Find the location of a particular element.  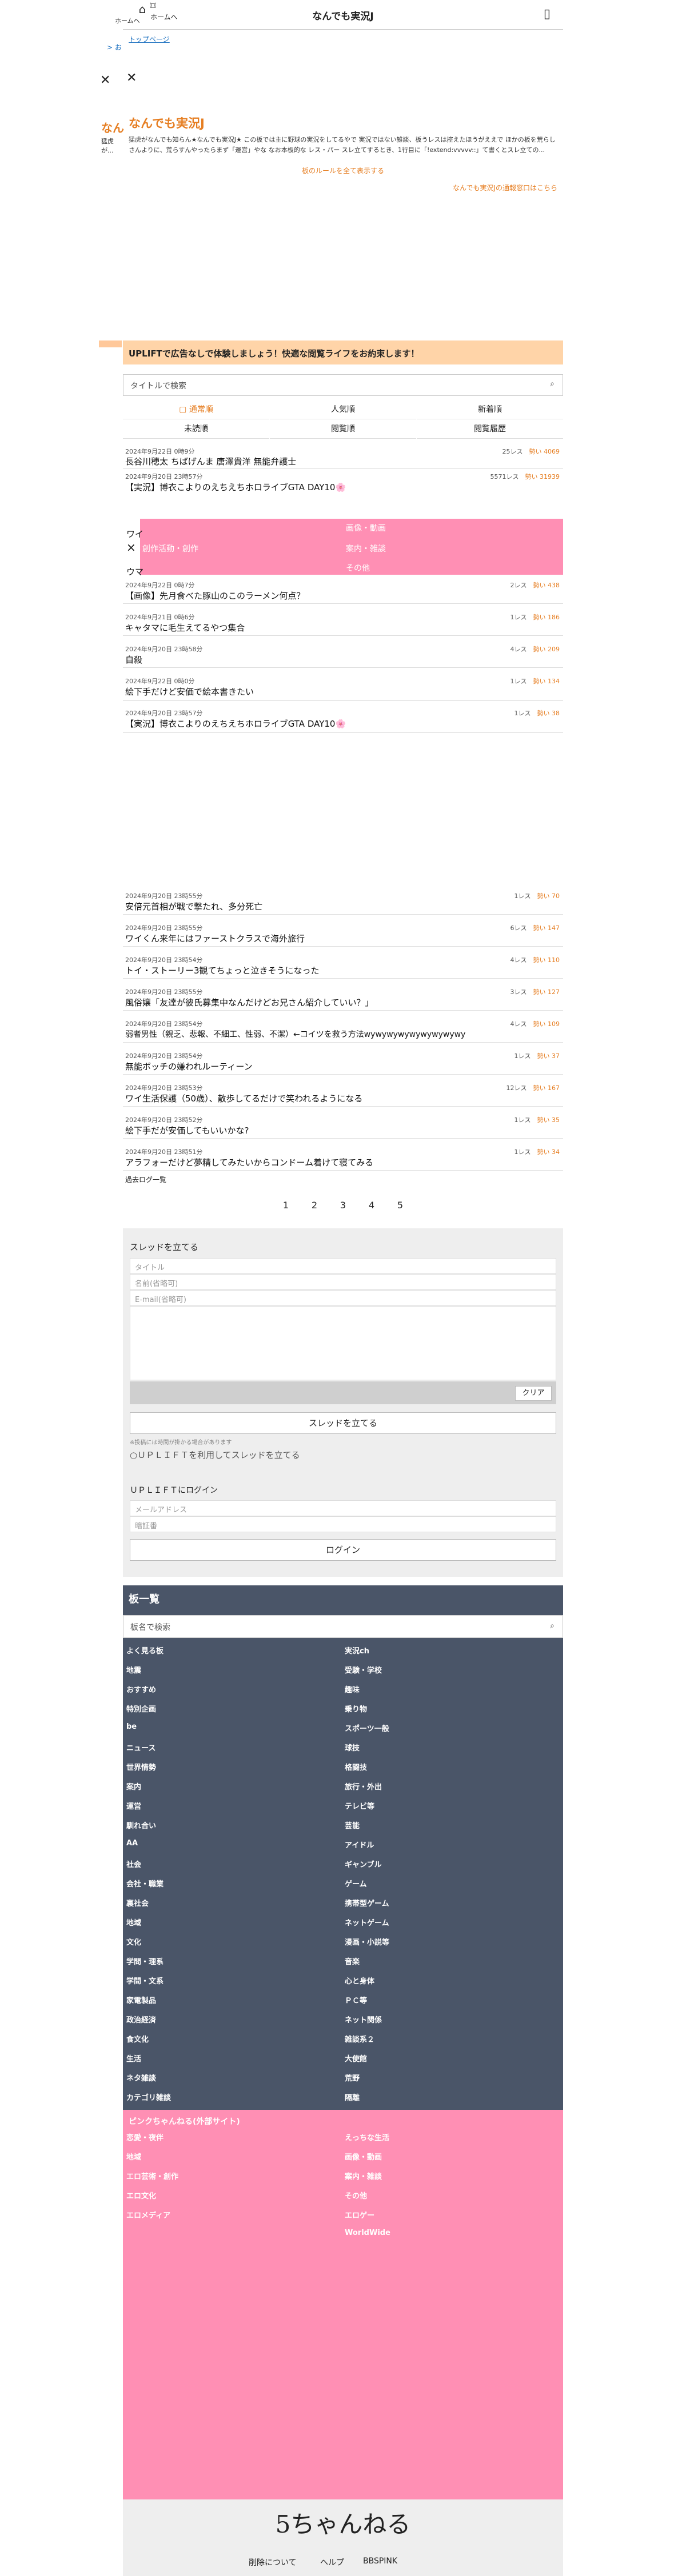

thread-title: 【画像】先月食べた豚山のこのラーメン何点？ is located at coordinates (215, 596).